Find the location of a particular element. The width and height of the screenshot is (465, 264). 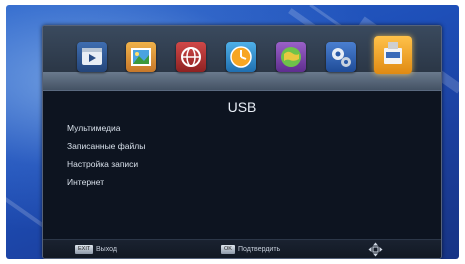

usb-icon is located at coordinates (393, 55).